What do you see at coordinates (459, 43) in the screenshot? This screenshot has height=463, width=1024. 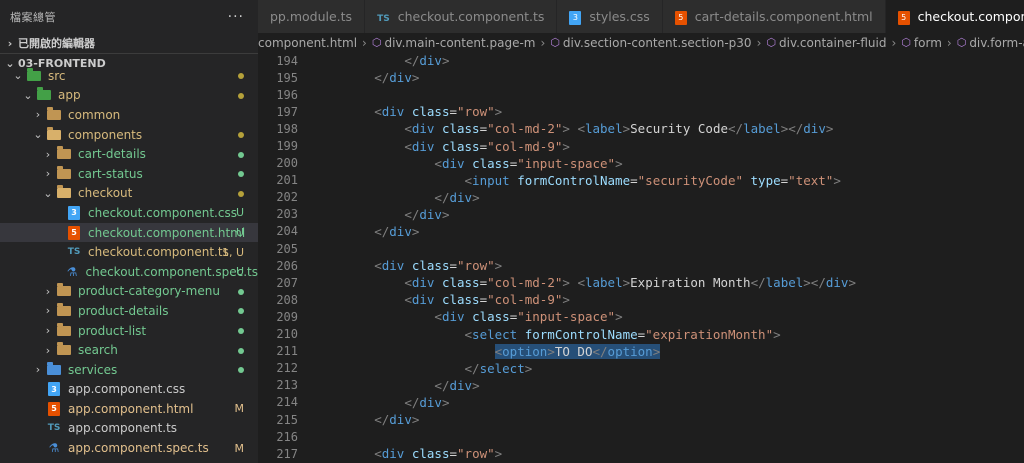 I see `breadcrumb-item: div.main-content.page-m` at bounding box center [459, 43].